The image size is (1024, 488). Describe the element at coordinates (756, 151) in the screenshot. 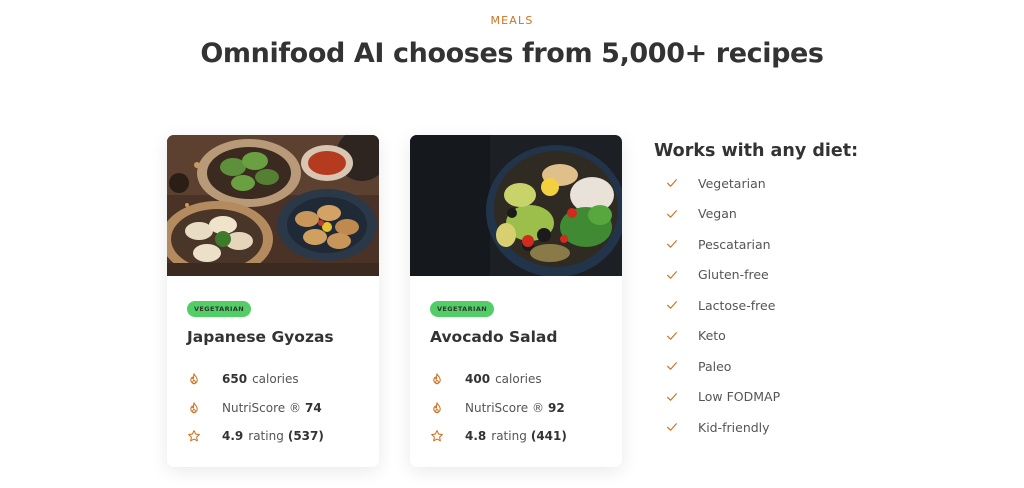

I see `diets-title: Works with any diet:` at that location.